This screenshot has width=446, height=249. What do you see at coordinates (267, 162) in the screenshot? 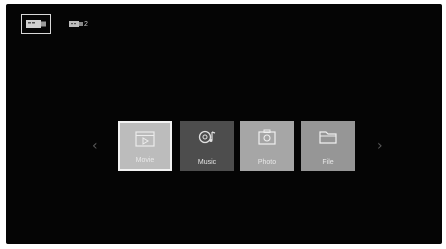
I see `tile-label: Photo` at bounding box center [267, 162].